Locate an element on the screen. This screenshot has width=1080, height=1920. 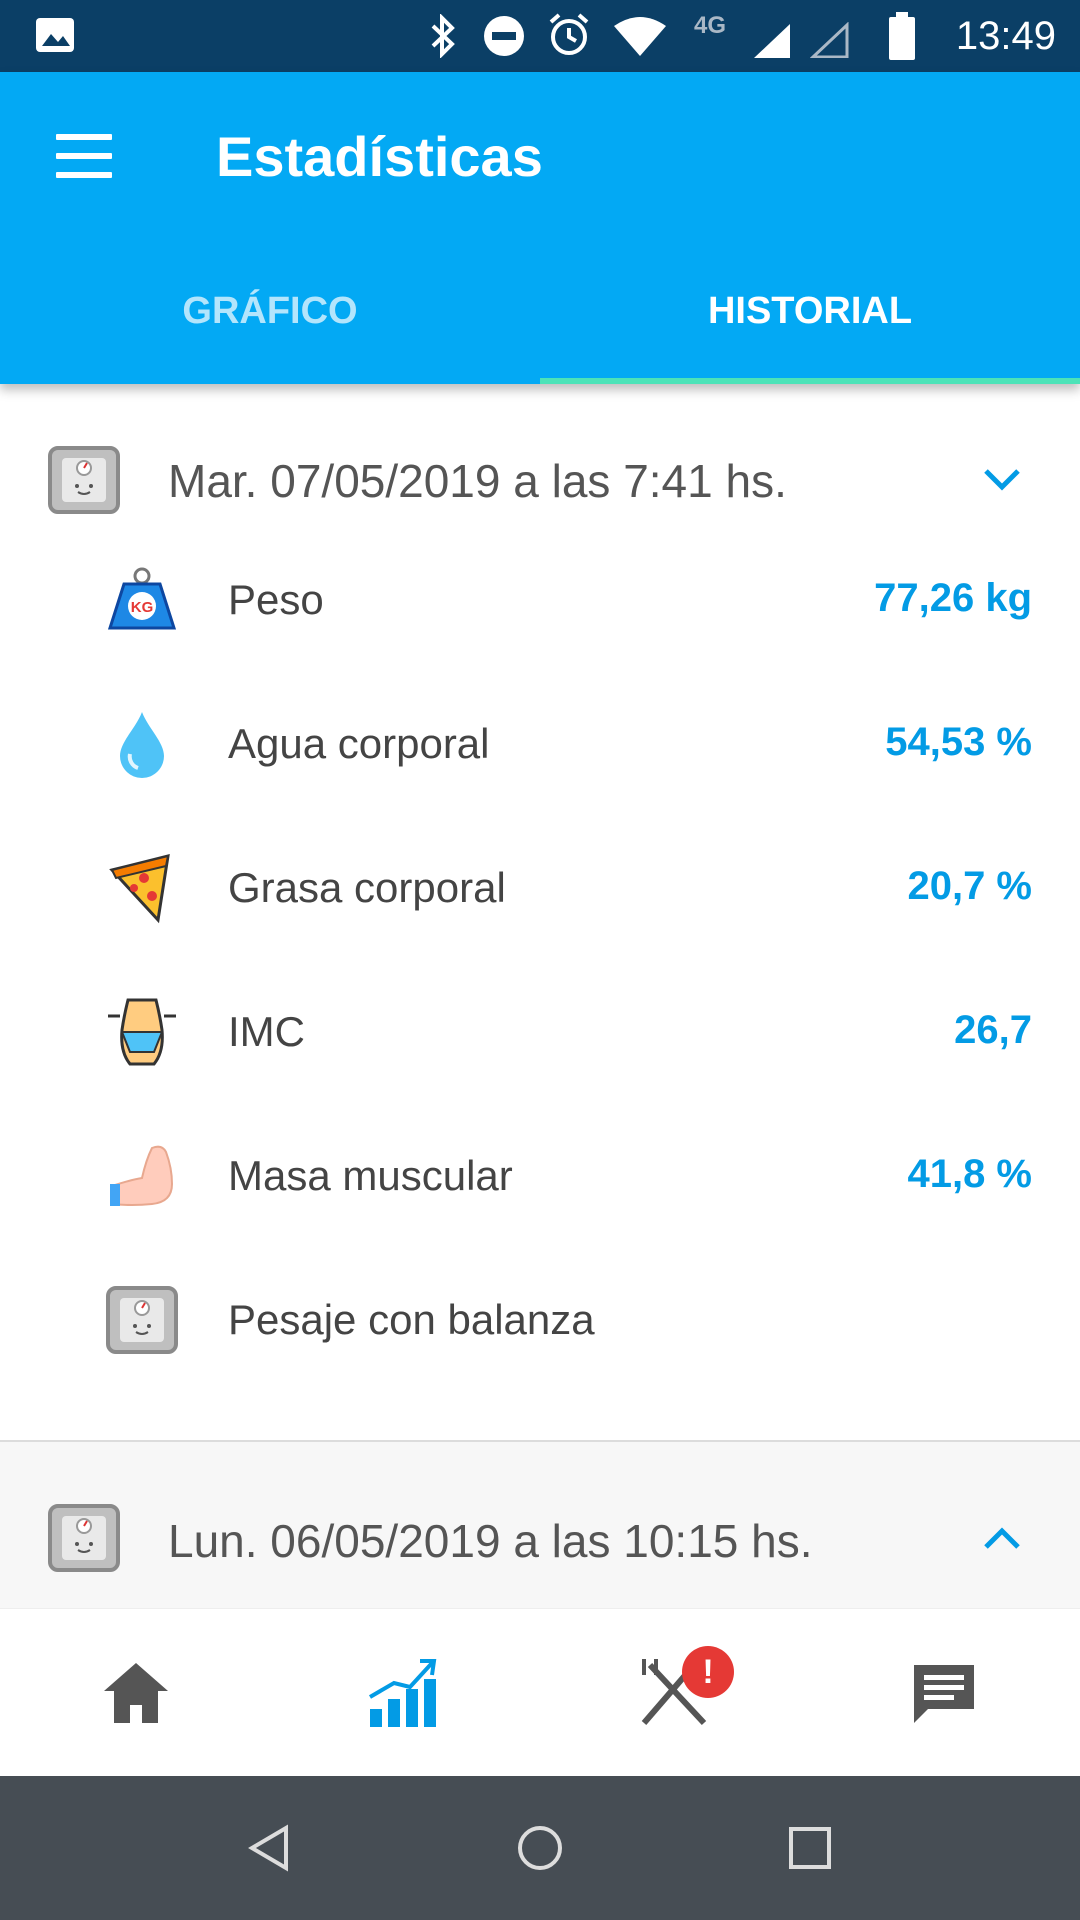
entry-header: Mar. 07/05/2019 a las 7:41 hs. is located at coordinates (540, 459).